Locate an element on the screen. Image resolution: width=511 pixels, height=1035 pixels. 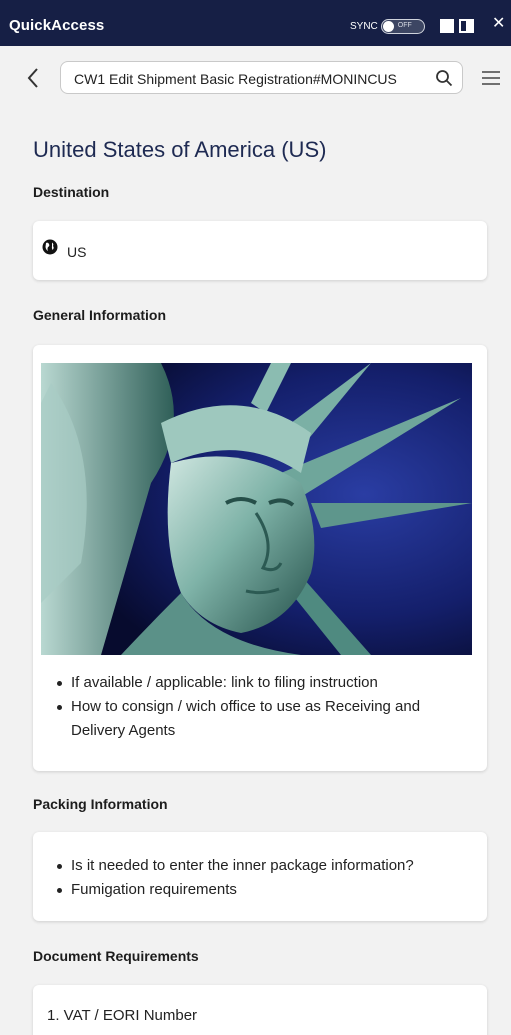
list-item: 1. VAT / EORI Number is located at coordinates (122, 1015).